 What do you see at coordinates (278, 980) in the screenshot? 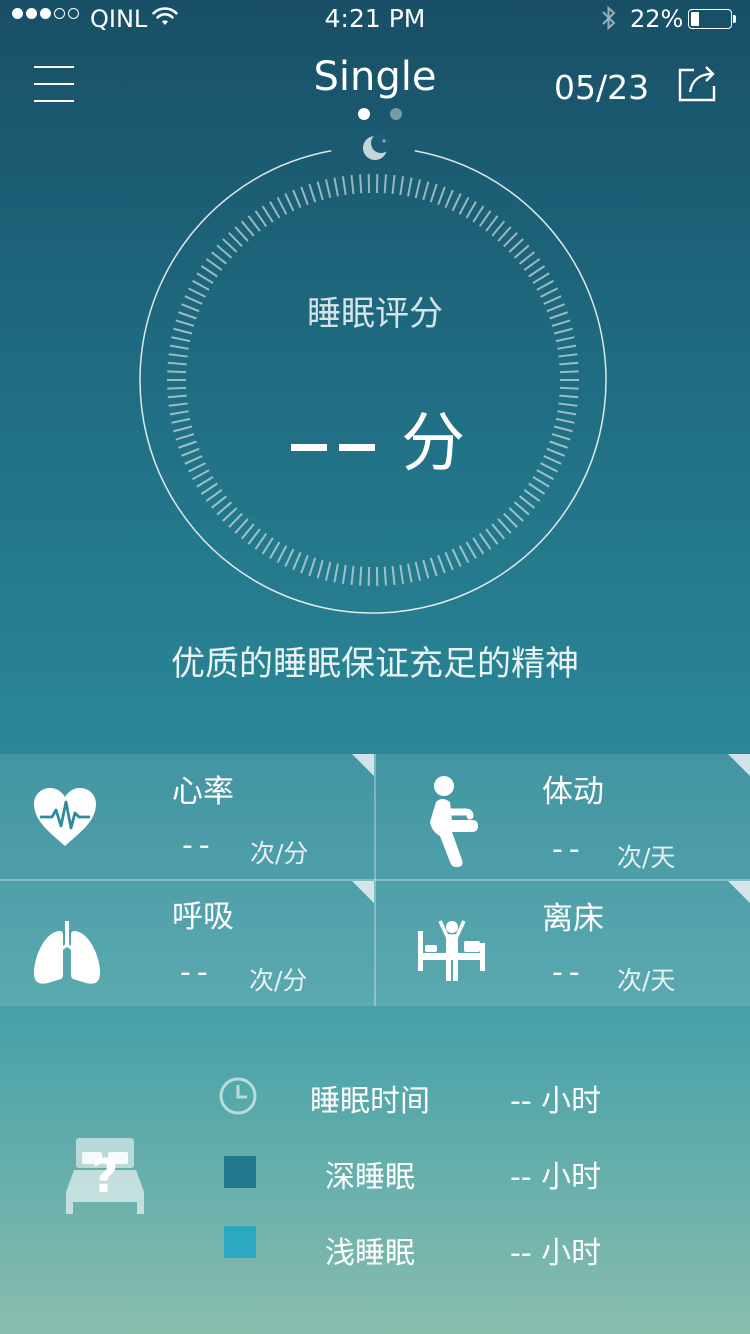
I see `metric-unit: 次/分` at bounding box center [278, 980].